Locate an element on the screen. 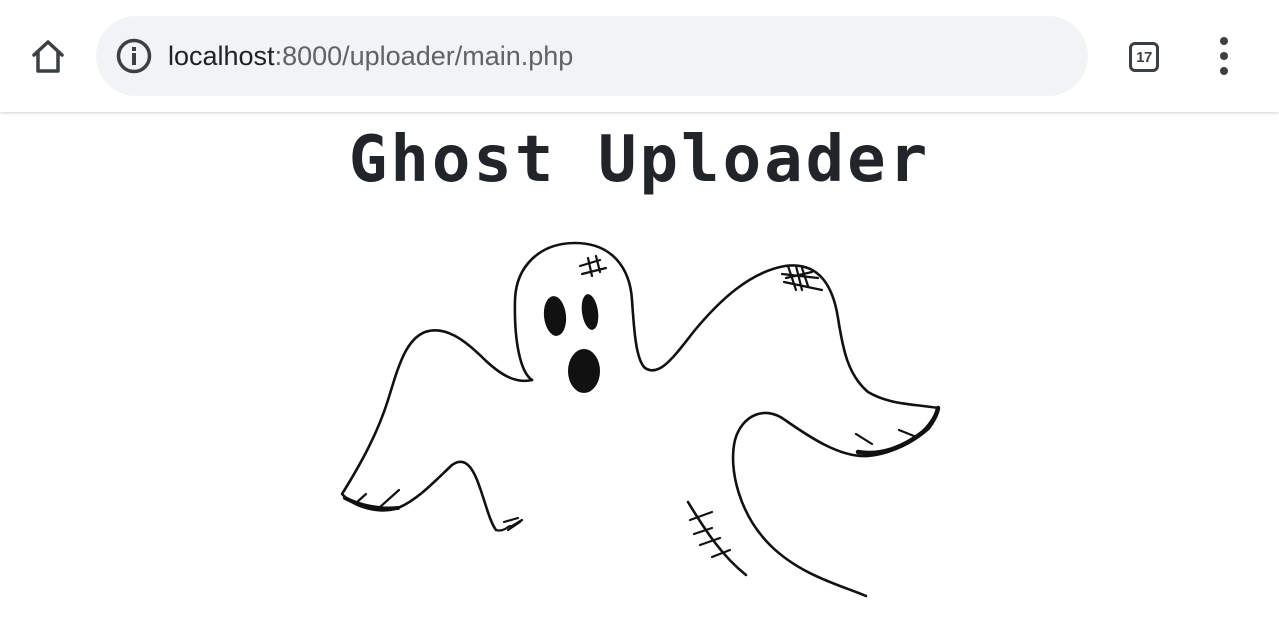 The height and width of the screenshot is (640, 1279). home-button is located at coordinates (48, 56).